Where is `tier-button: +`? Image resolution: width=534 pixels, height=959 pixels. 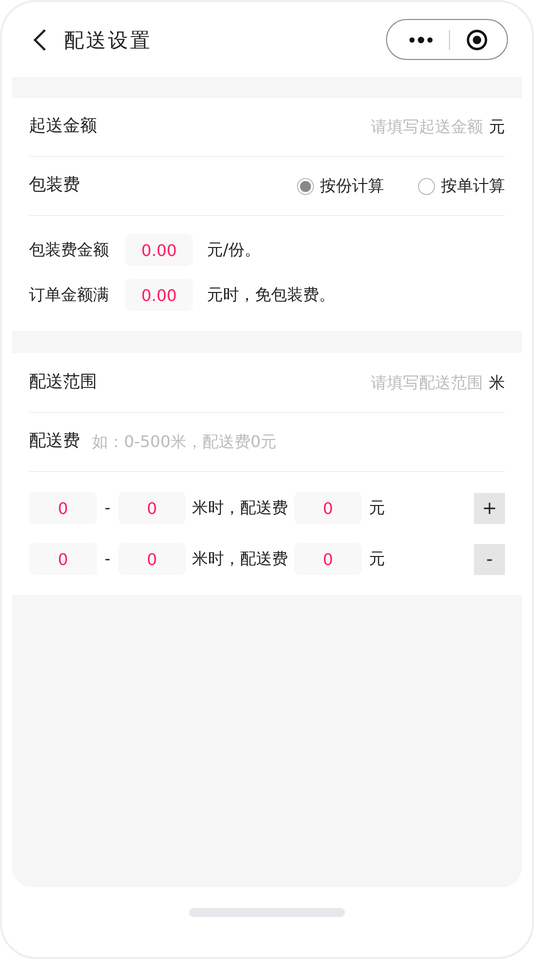 tier-button: + is located at coordinates (489, 508).